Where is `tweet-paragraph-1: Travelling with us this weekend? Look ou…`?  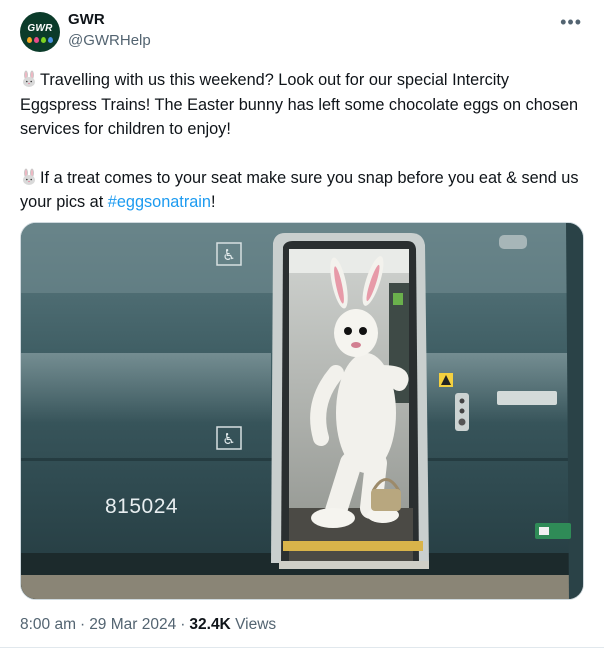
tweet-paragraph-1: Travelling with us this weekend? Look ou… is located at coordinates (305, 105).